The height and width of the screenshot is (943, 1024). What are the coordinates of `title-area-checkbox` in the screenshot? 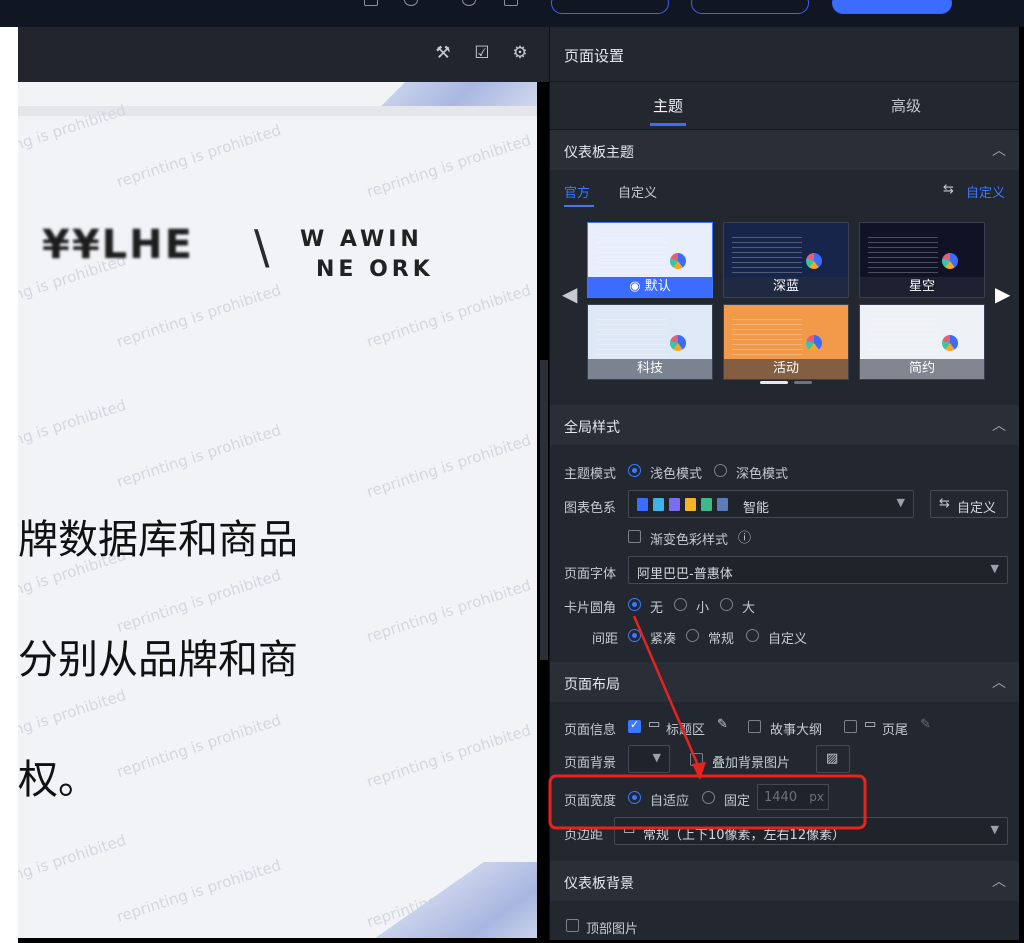 It's located at (634, 725).